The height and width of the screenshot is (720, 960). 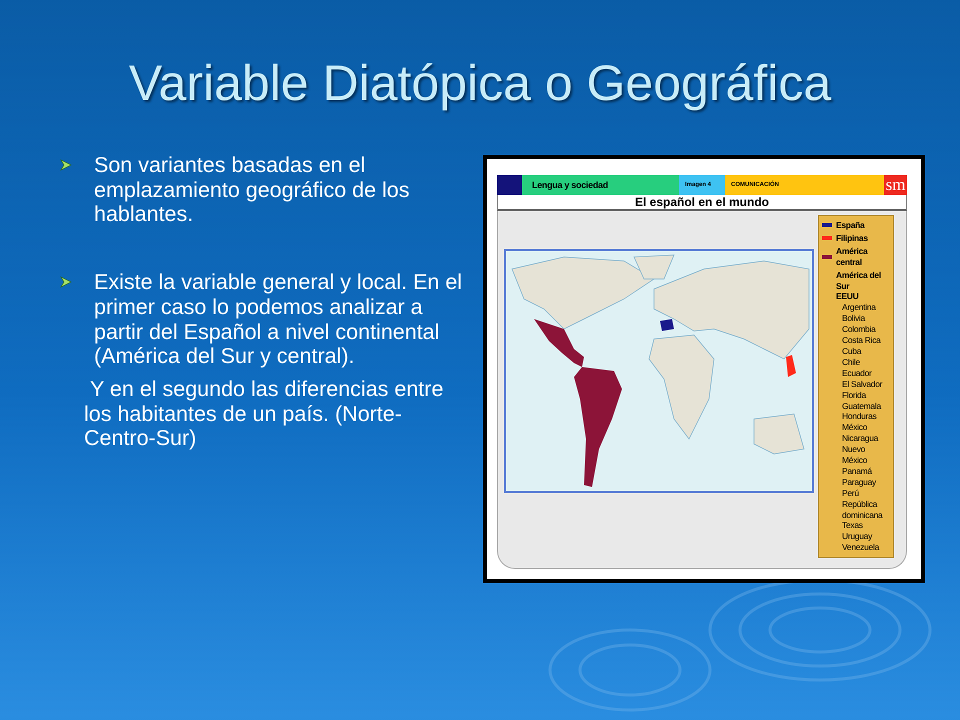 I want to click on legend-country: El Salvador, so click(x=862, y=384).